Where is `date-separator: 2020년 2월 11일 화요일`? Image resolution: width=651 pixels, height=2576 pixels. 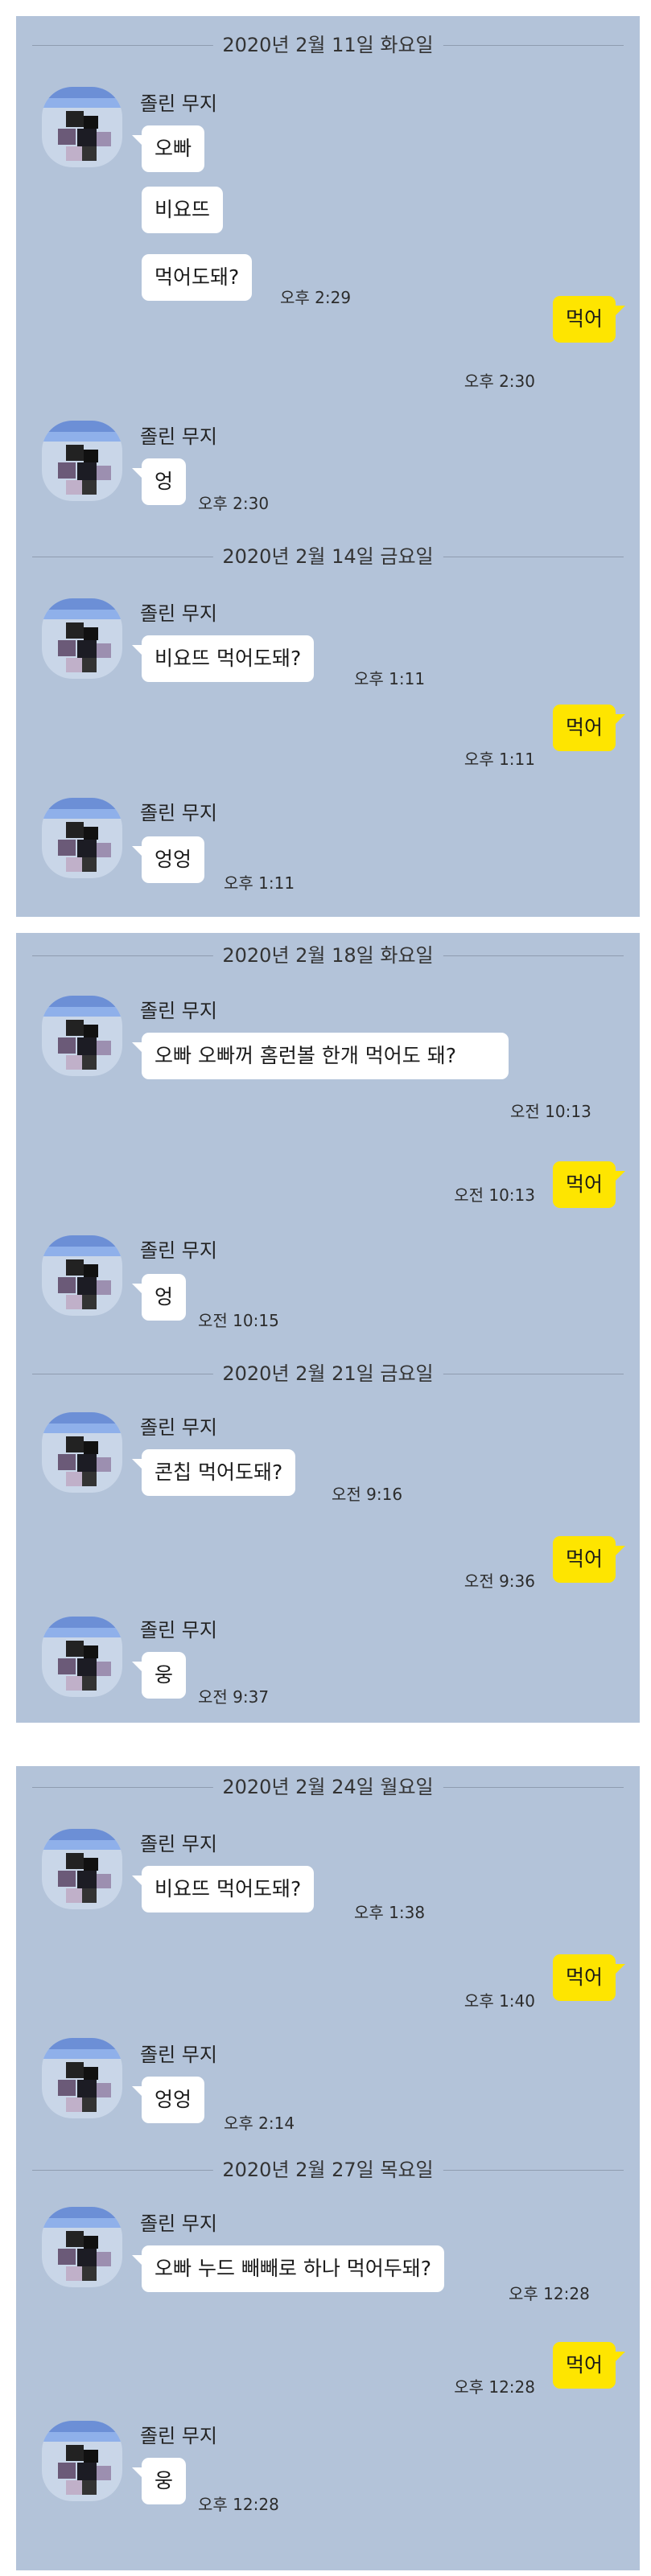 date-separator: 2020년 2월 11일 화요일 is located at coordinates (328, 45).